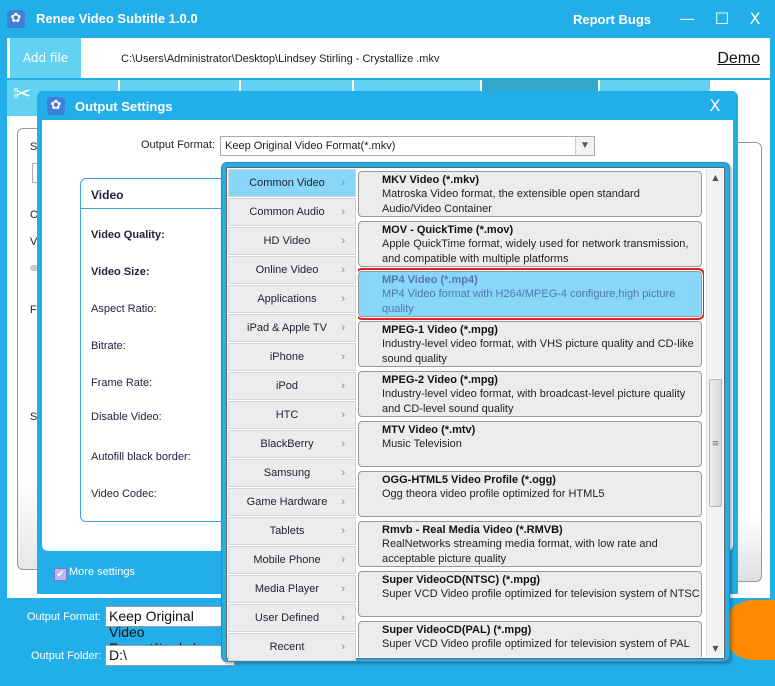 The height and width of the screenshot is (686, 775). I want to click on dialog-title: Output Settings, so click(124, 106).